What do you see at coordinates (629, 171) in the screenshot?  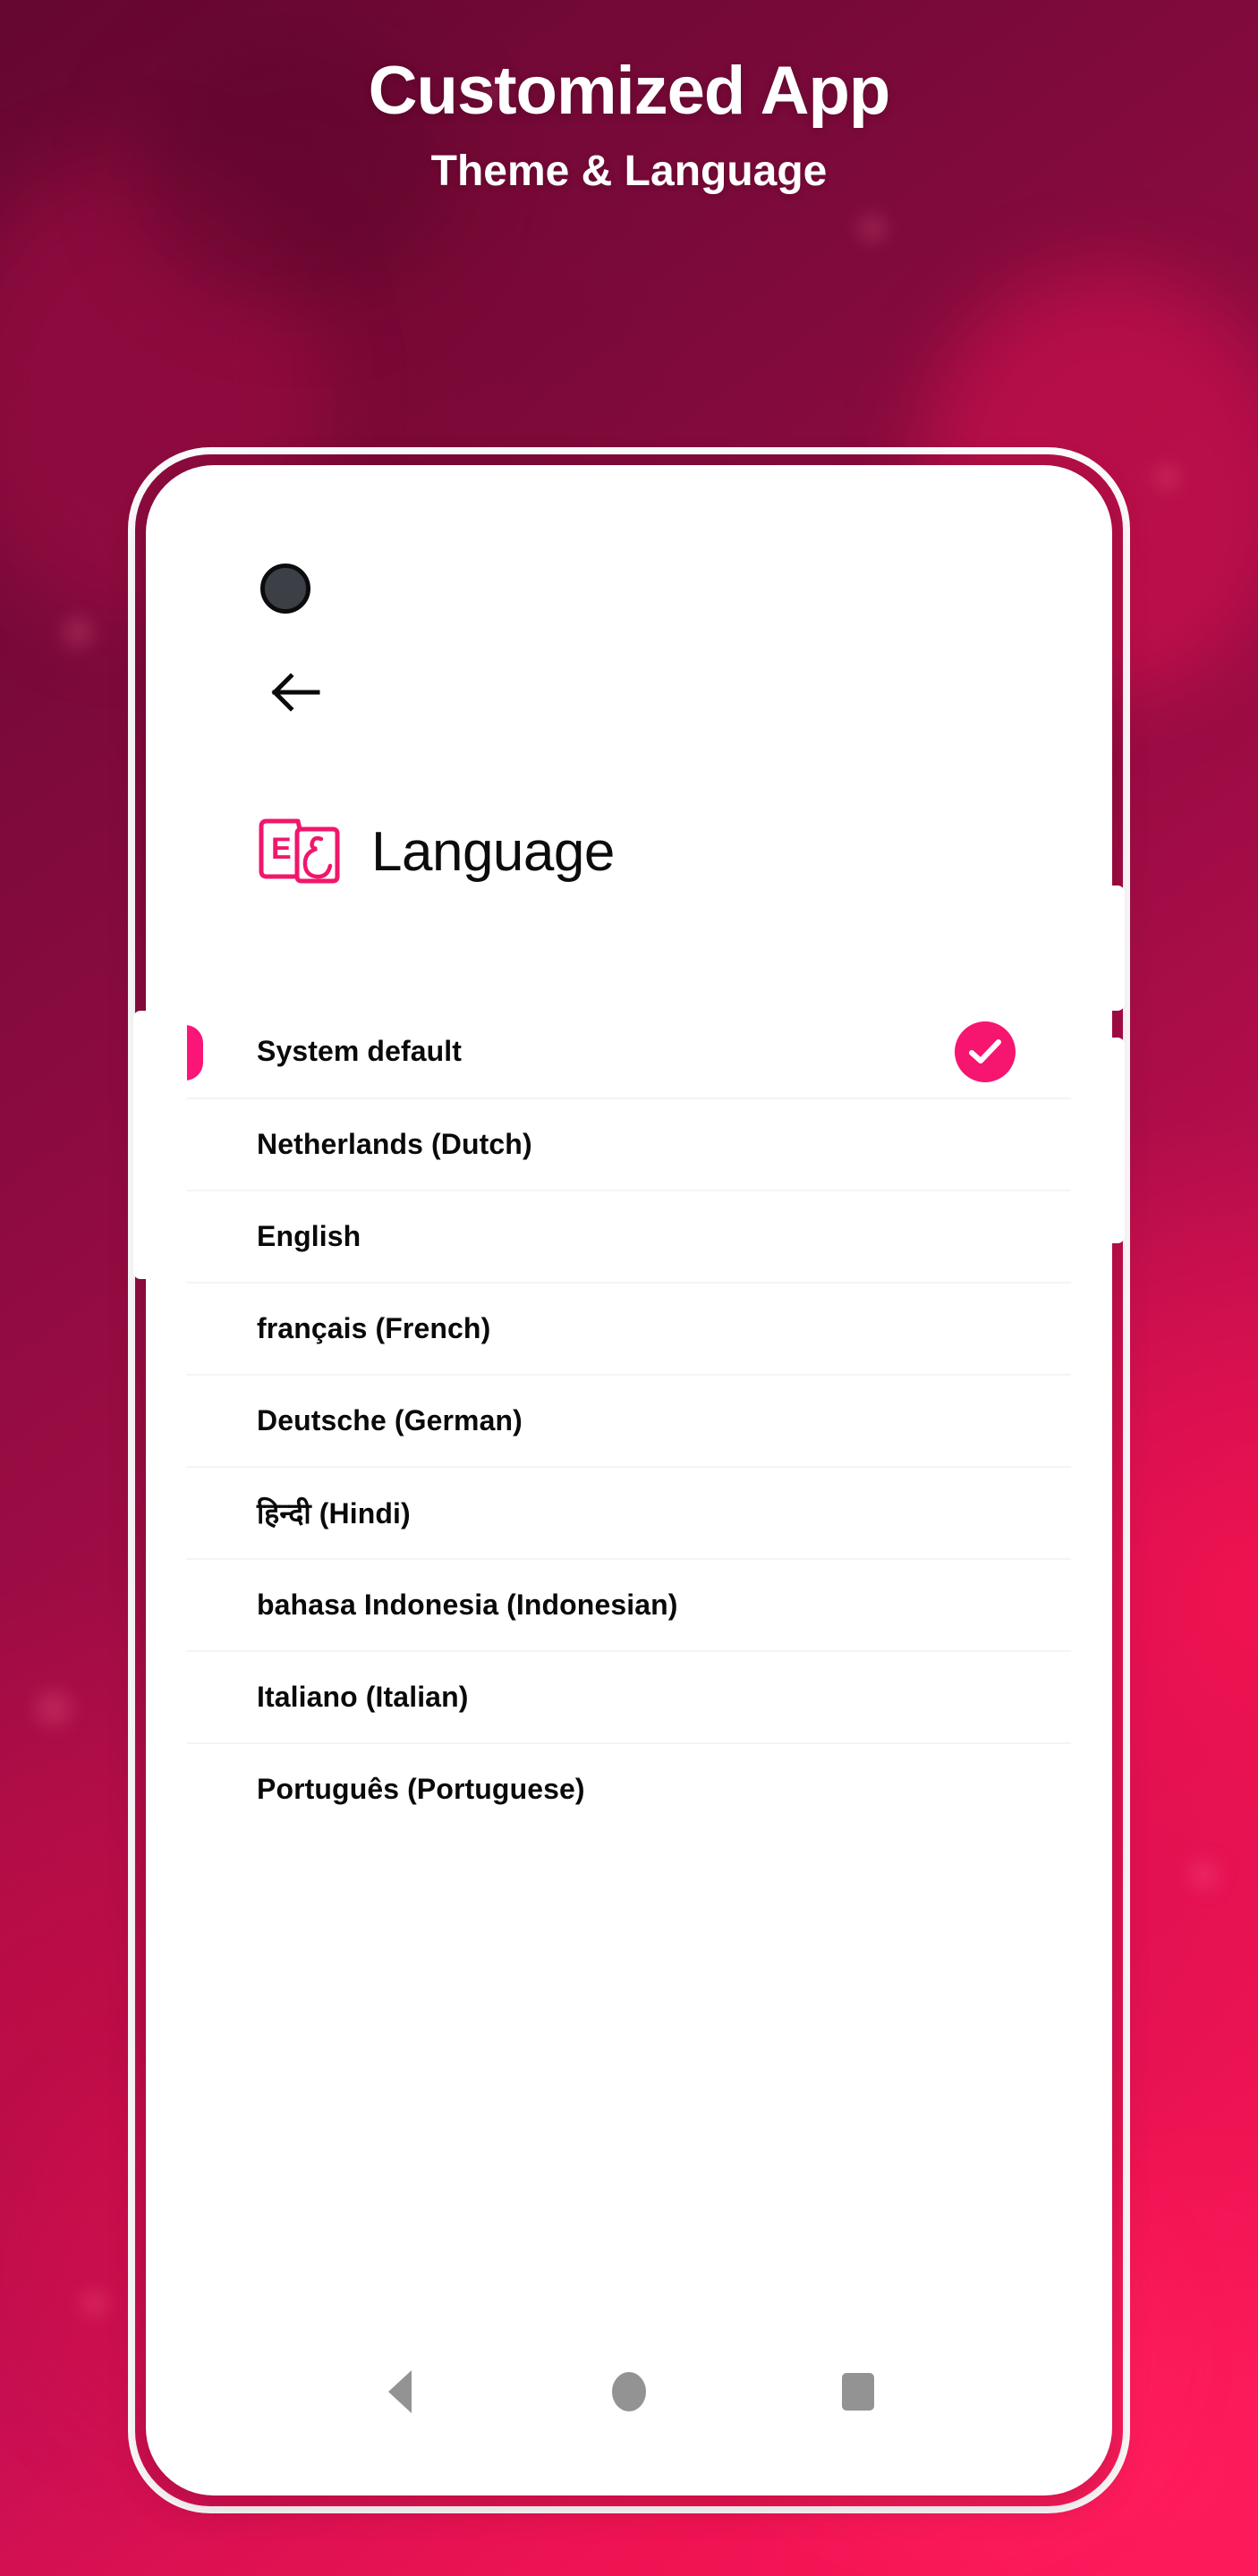 I see `promo-subtitle: Theme & Language` at bounding box center [629, 171].